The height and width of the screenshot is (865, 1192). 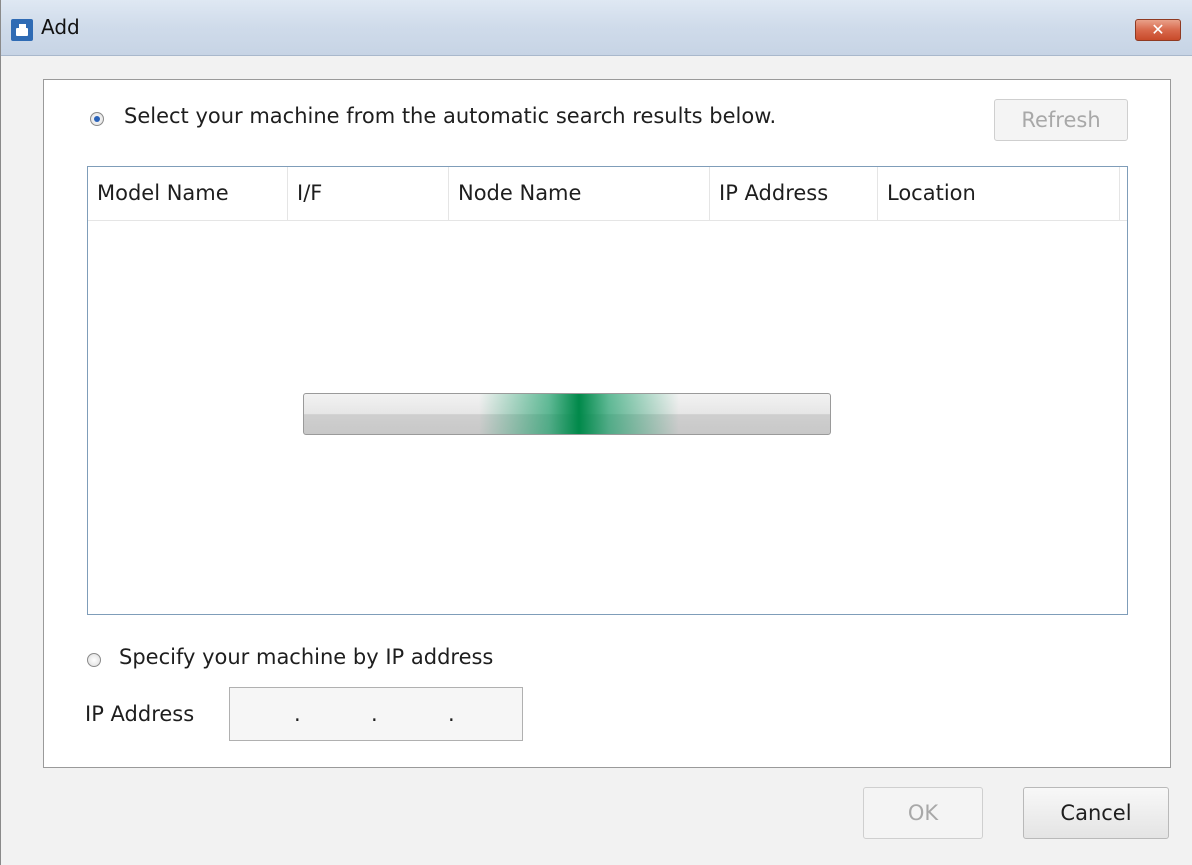 What do you see at coordinates (596, 28) in the screenshot?
I see `title-bar: Add ✕` at bounding box center [596, 28].